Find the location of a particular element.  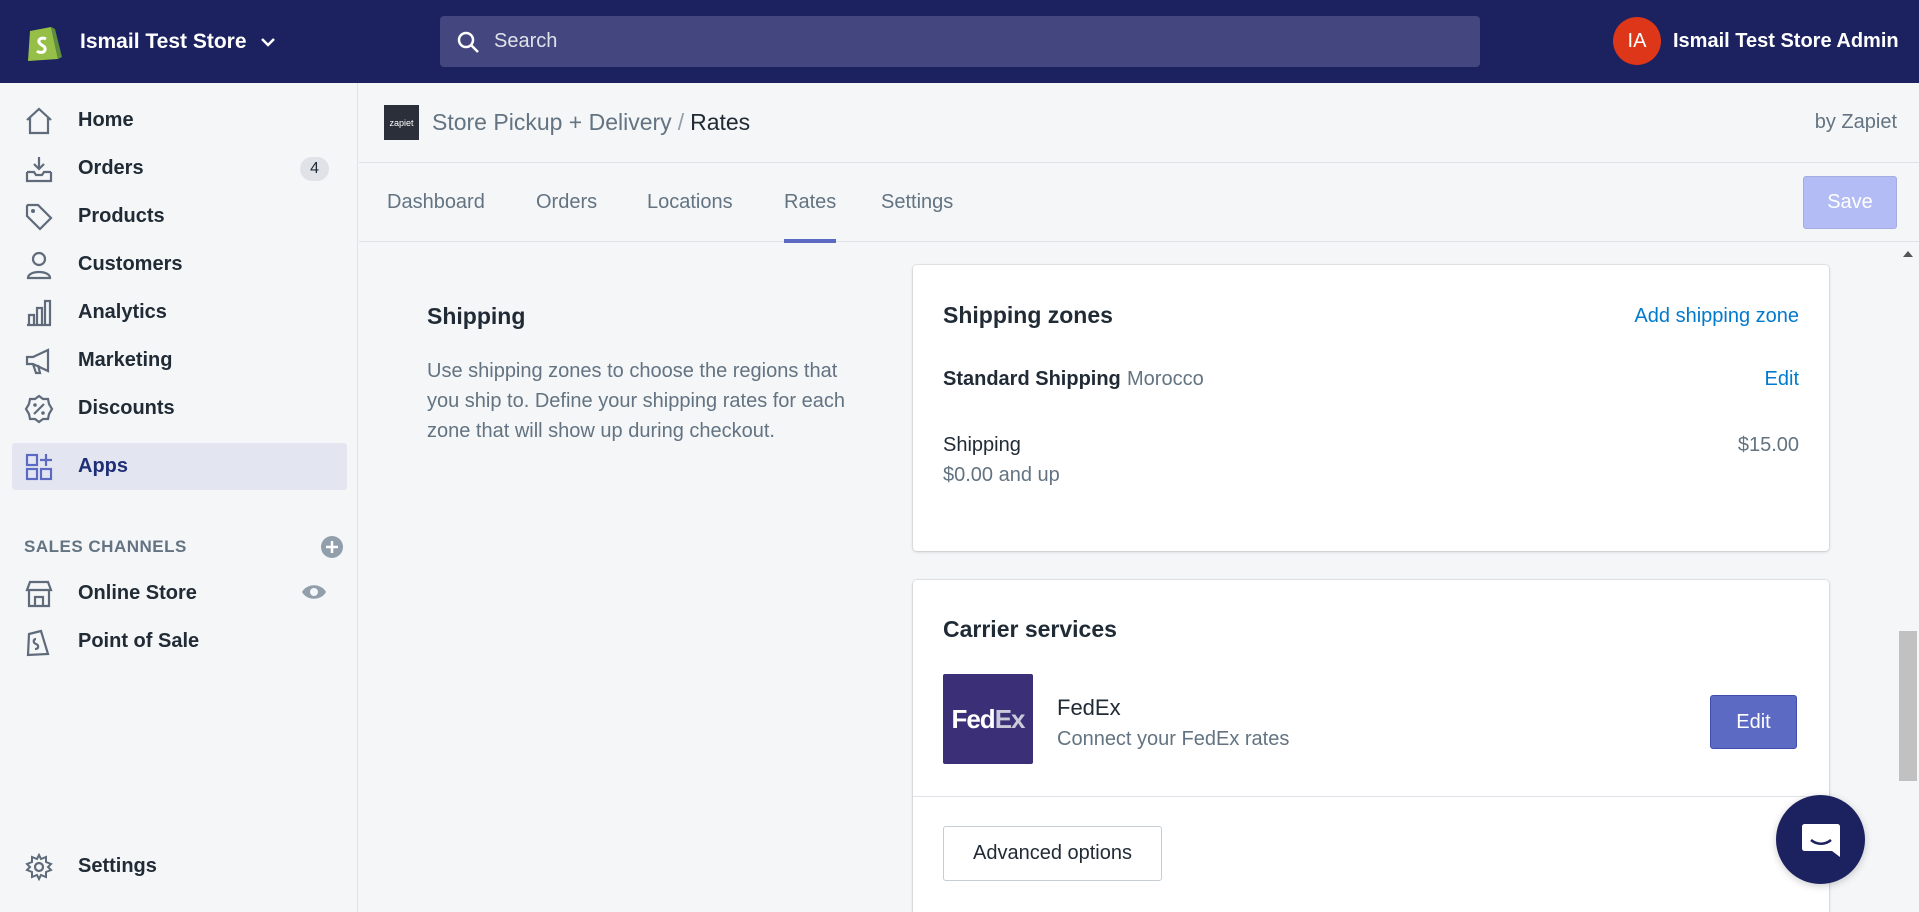

pos-icon is located at coordinates (39, 642).